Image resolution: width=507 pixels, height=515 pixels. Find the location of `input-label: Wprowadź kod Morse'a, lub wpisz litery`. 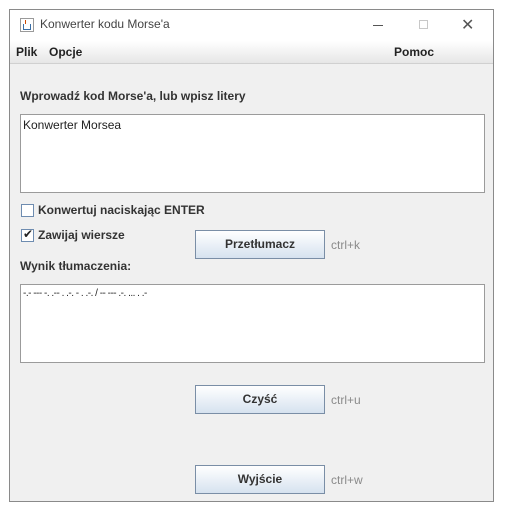

input-label: Wprowadź kod Morse'a, lub wpisz litery is located at coordinates (133, 96).